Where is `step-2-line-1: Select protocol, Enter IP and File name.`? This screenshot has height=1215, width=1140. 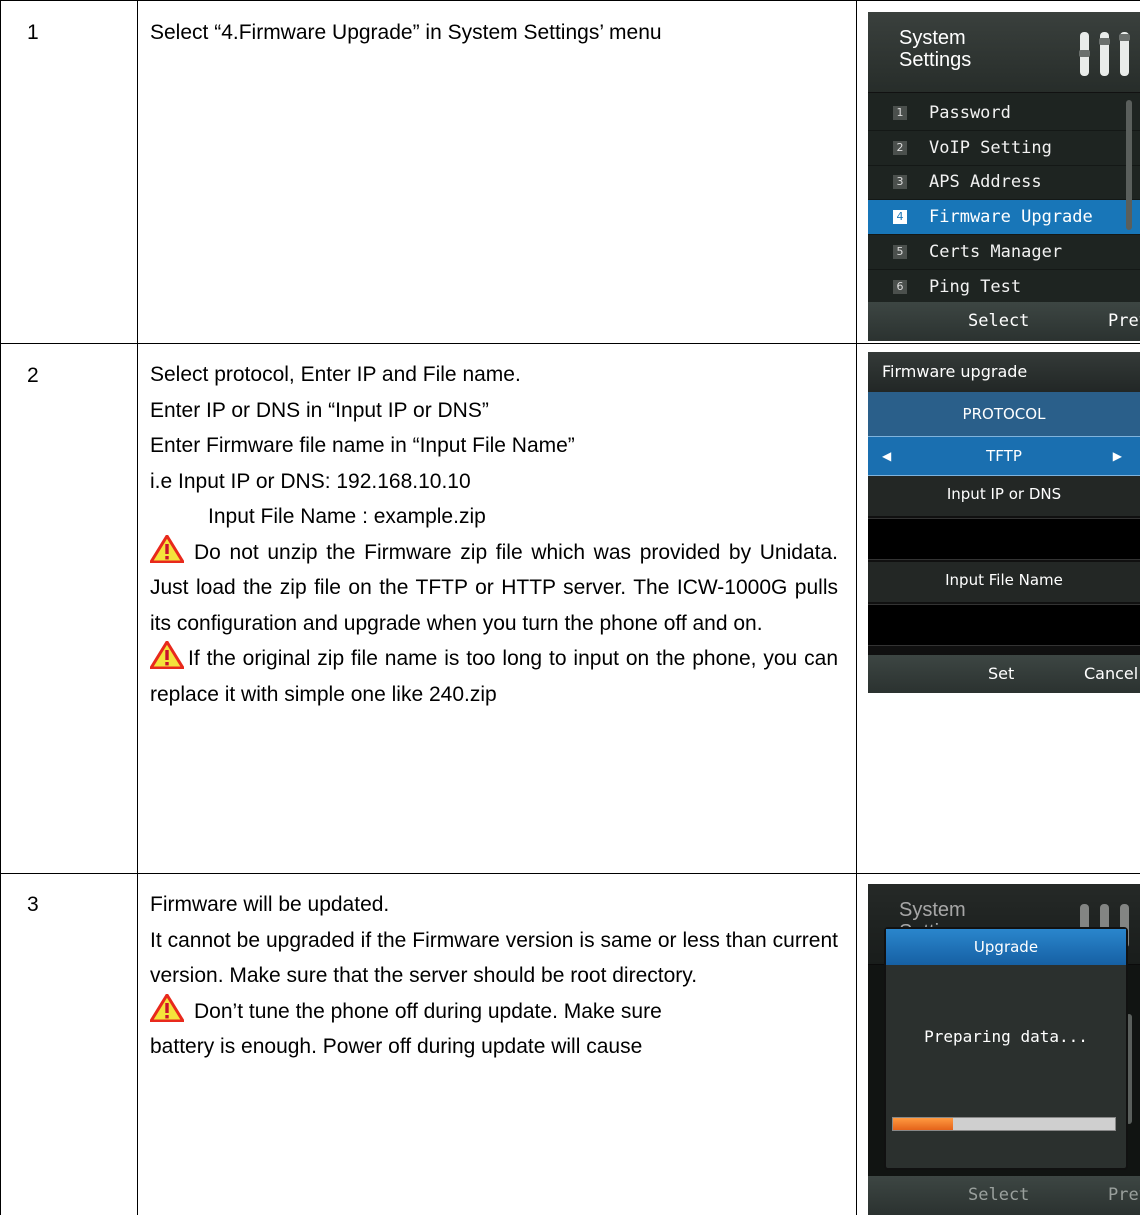 step-2-line-1: Select protocol, Enter IP and File name. is located at coordinates (335, 374).